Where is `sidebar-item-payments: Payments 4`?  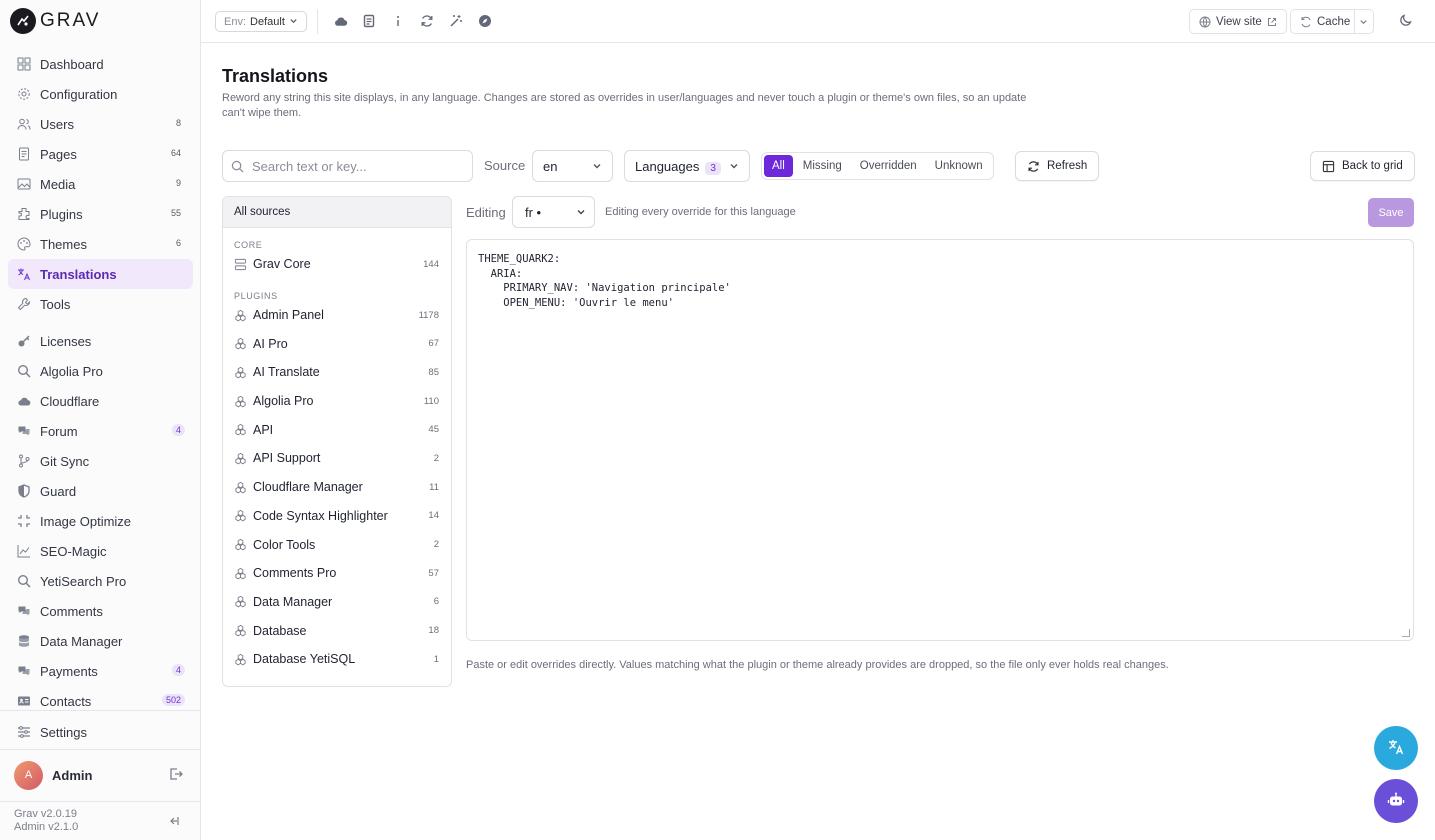
sidebar-item-payments: Payments 4 is located at coordinates (100, 671).